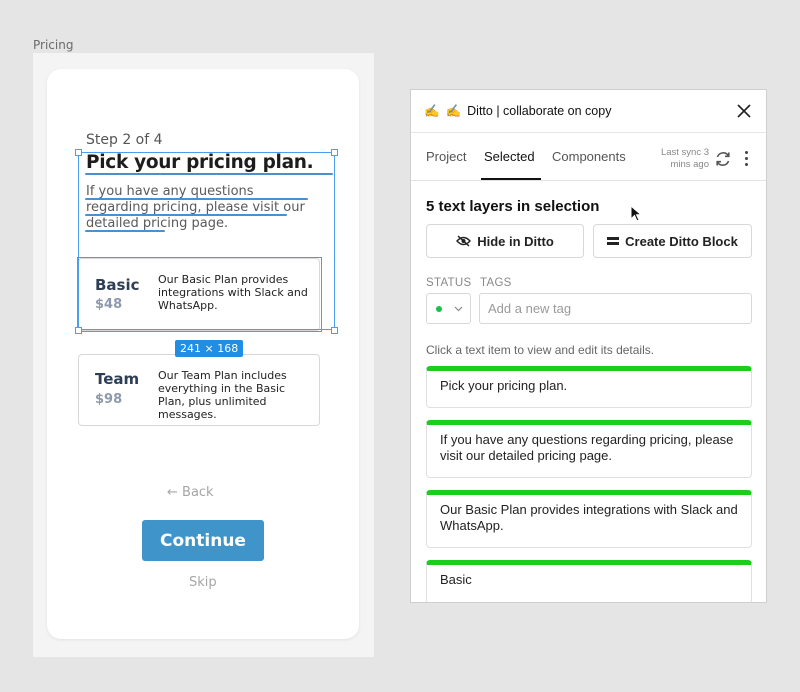 The image size is (800, 692). I want to click on hide-in-ditto-button: Hide in Ditto, so click(505, 241).